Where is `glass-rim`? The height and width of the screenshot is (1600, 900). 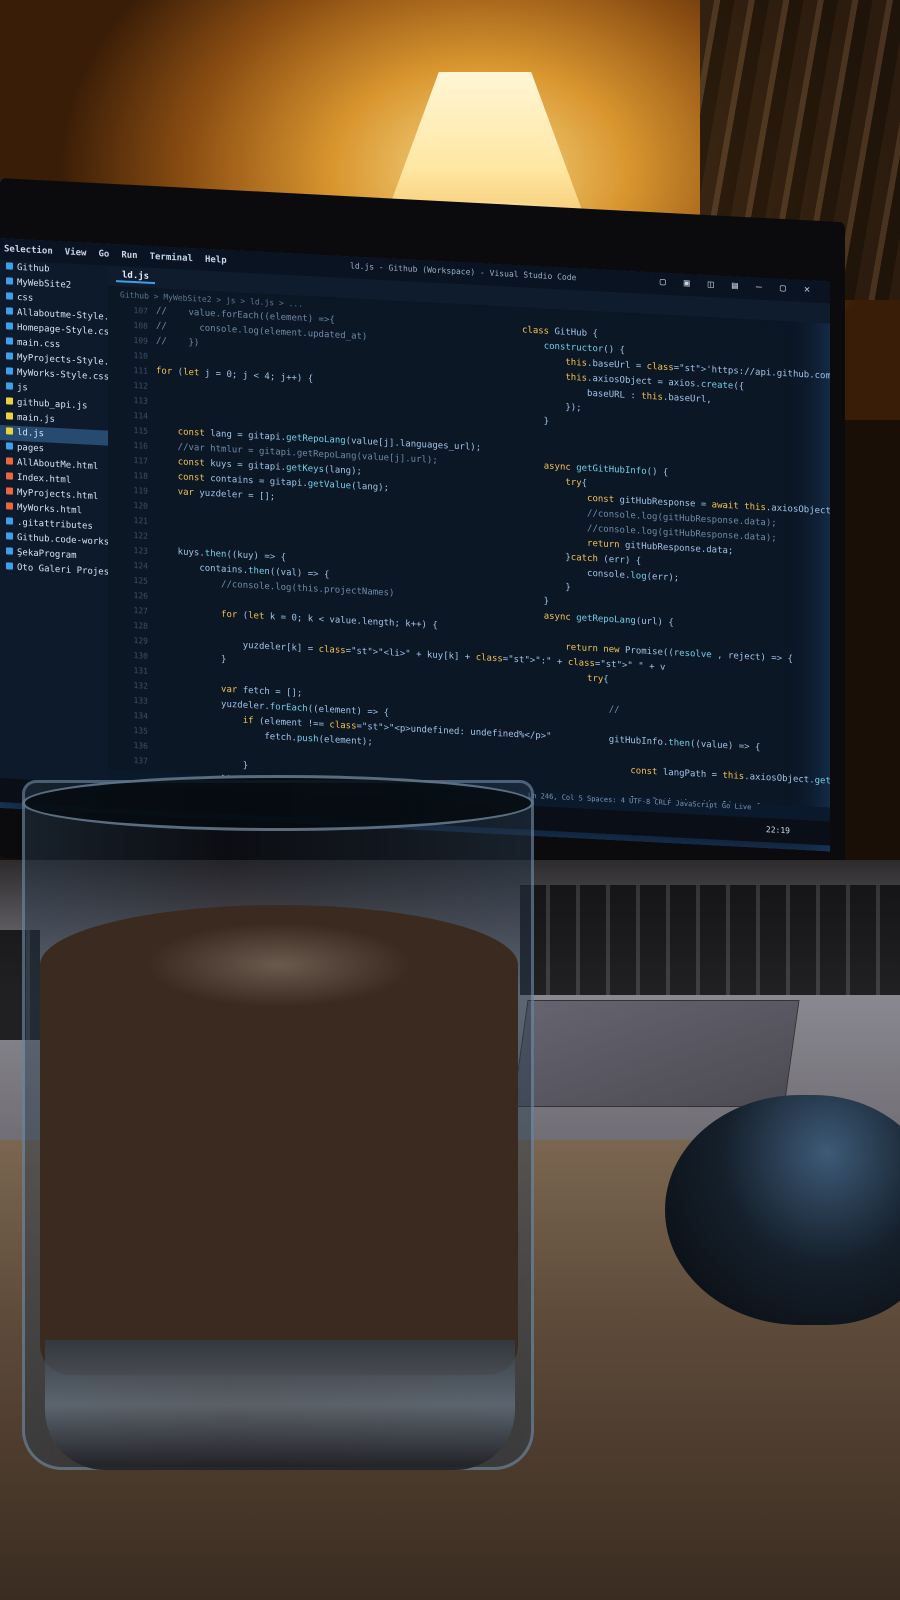 glass-rim is located at coordinates (278, 803).